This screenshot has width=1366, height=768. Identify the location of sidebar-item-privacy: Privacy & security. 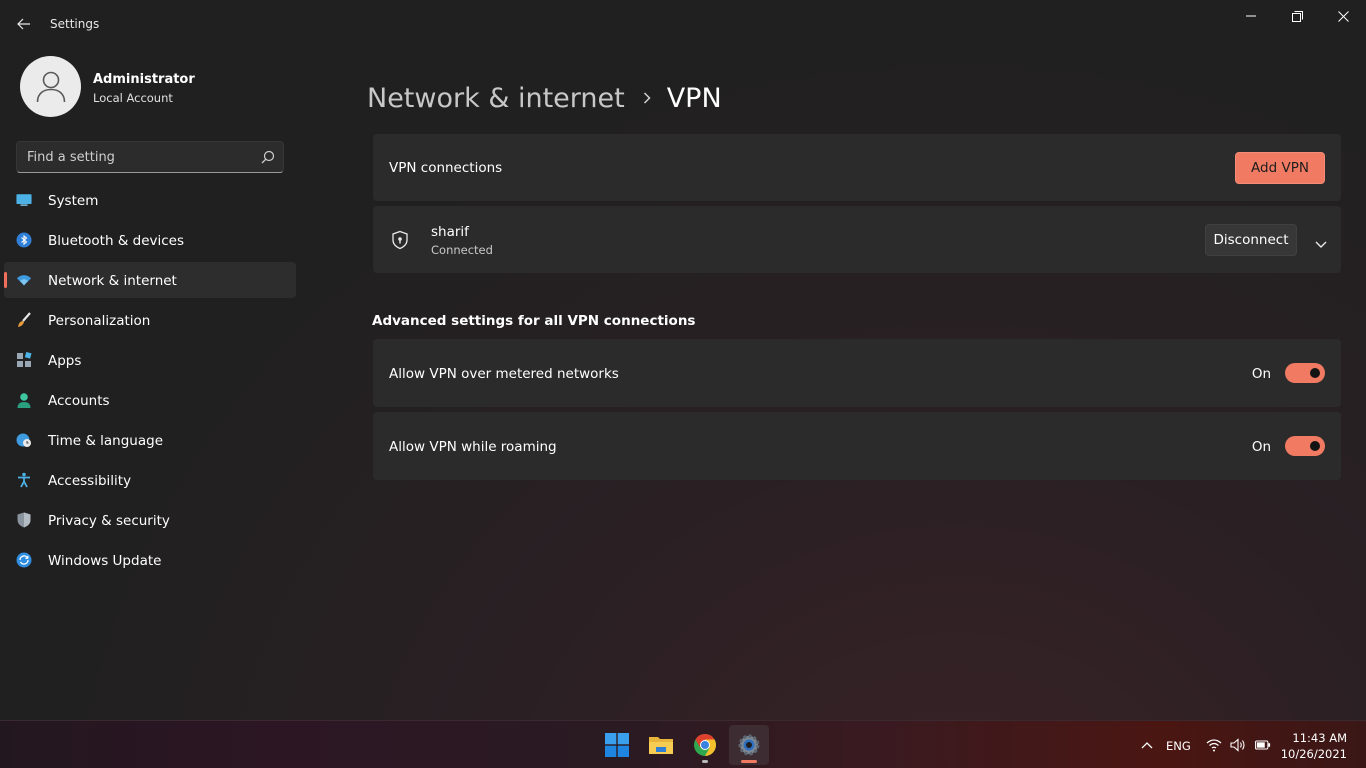
(150, 520).